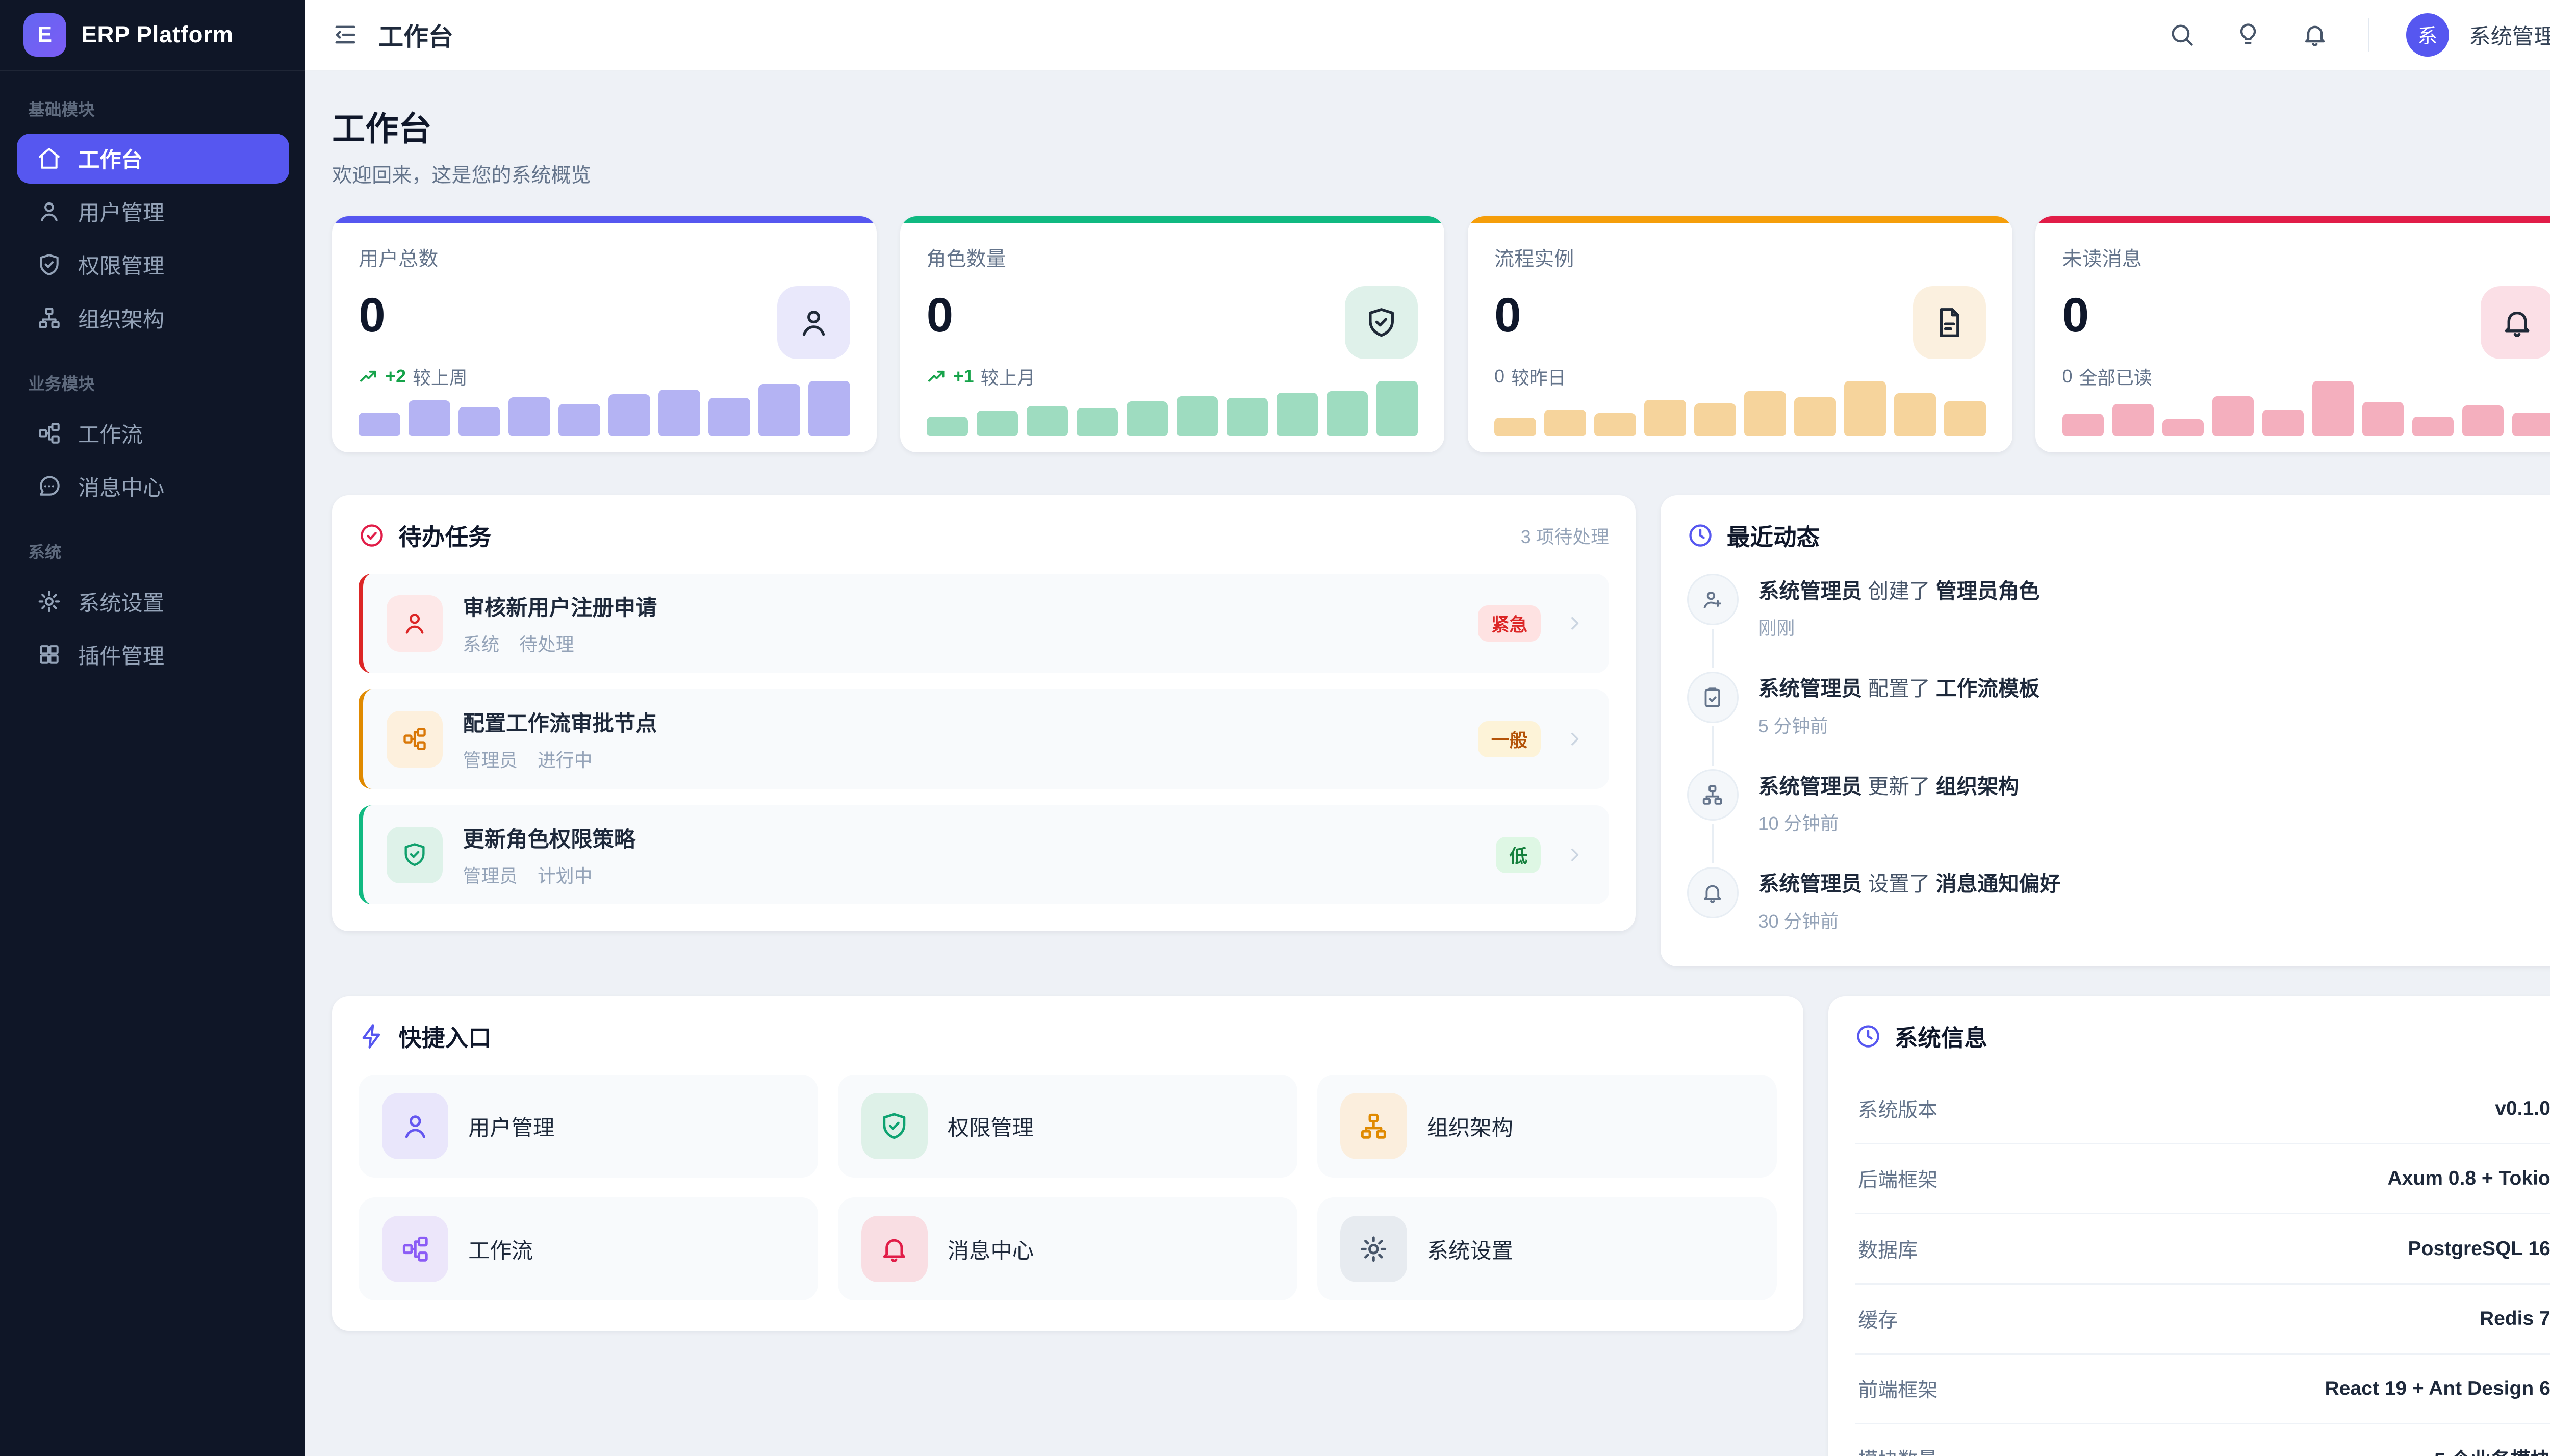 The height and width of the screenshot is (1456, 2550). Describe the element at coordinates (121, 488) in the screenshot. I see `sidebar-item-label: 消息中心` at that location.